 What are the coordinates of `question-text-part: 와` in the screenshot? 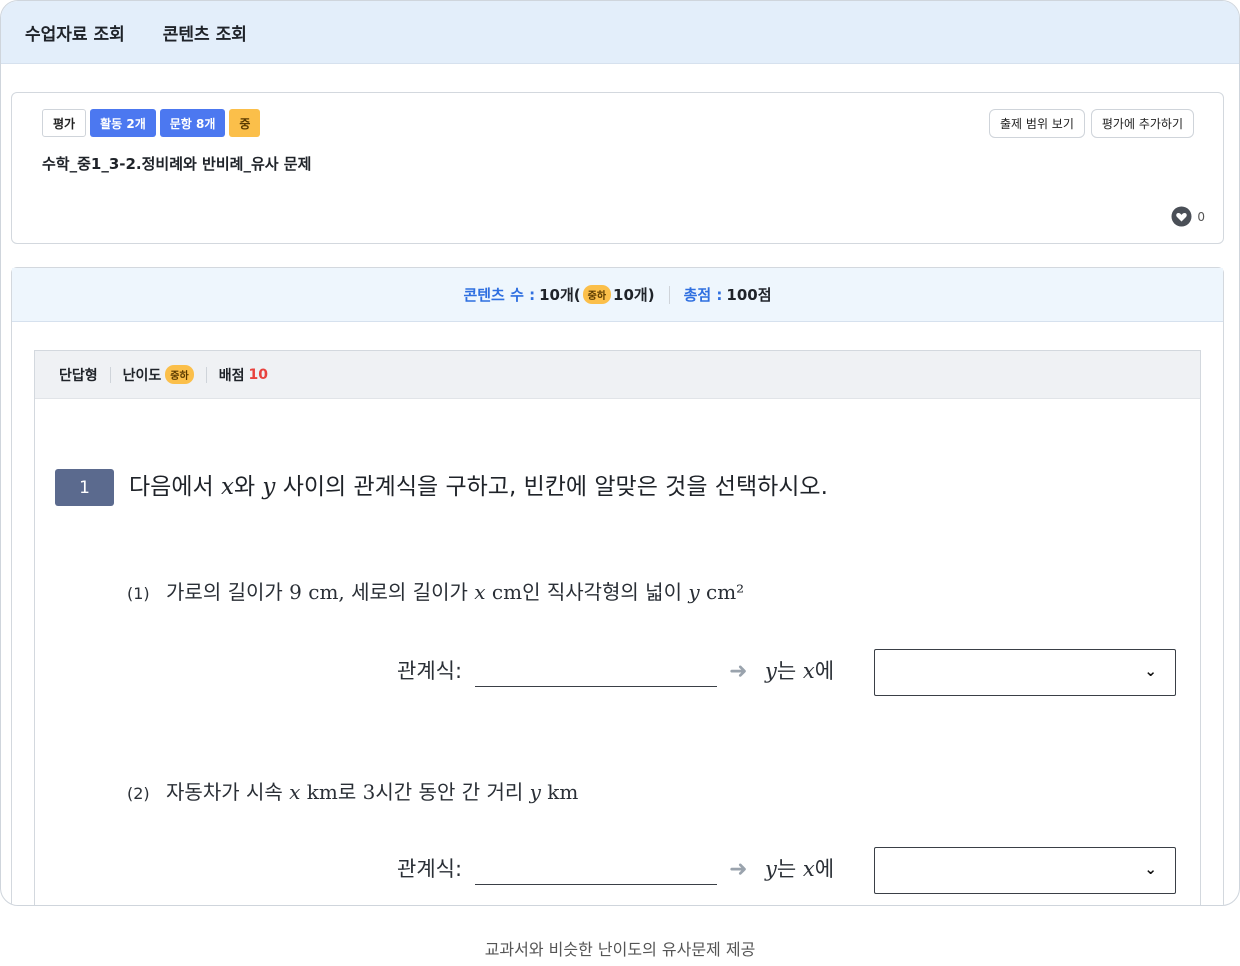 It's located at (244, 487).